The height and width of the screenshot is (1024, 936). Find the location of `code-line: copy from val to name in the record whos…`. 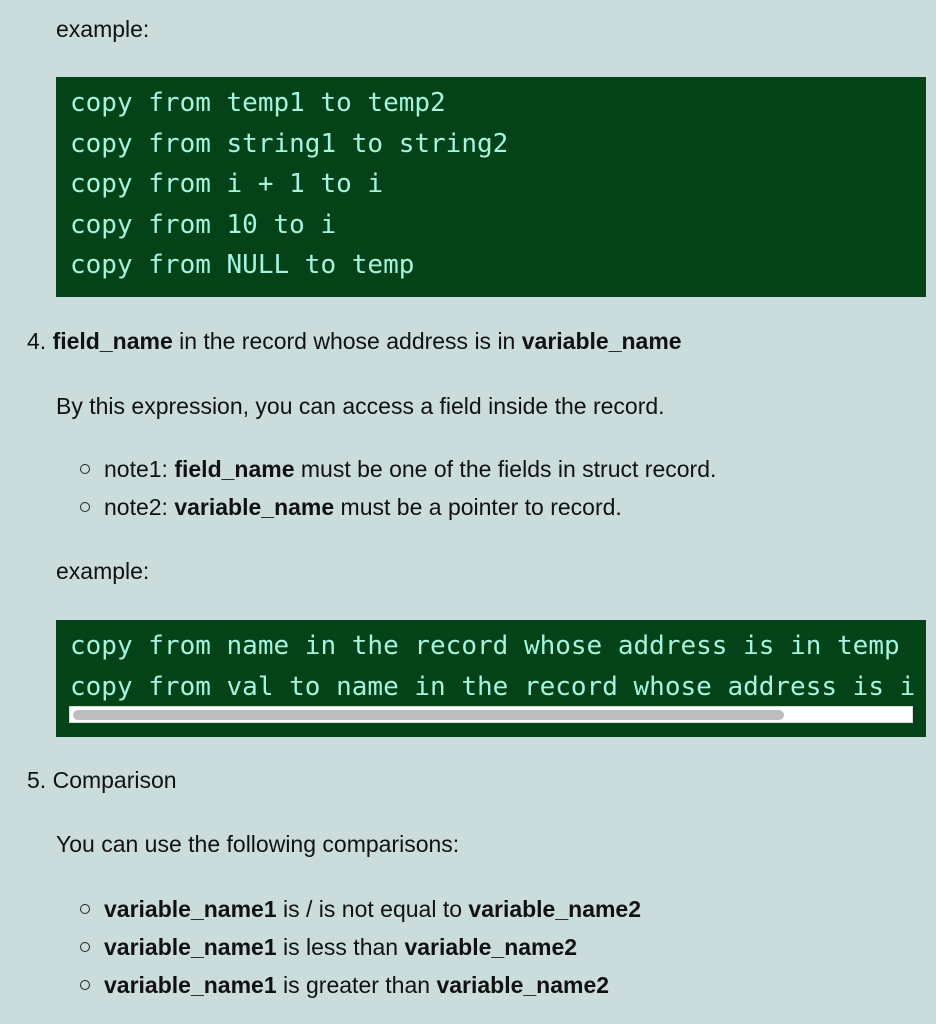

code-line: copy from val to name in the record whos… is located at coordinates (492, 686).